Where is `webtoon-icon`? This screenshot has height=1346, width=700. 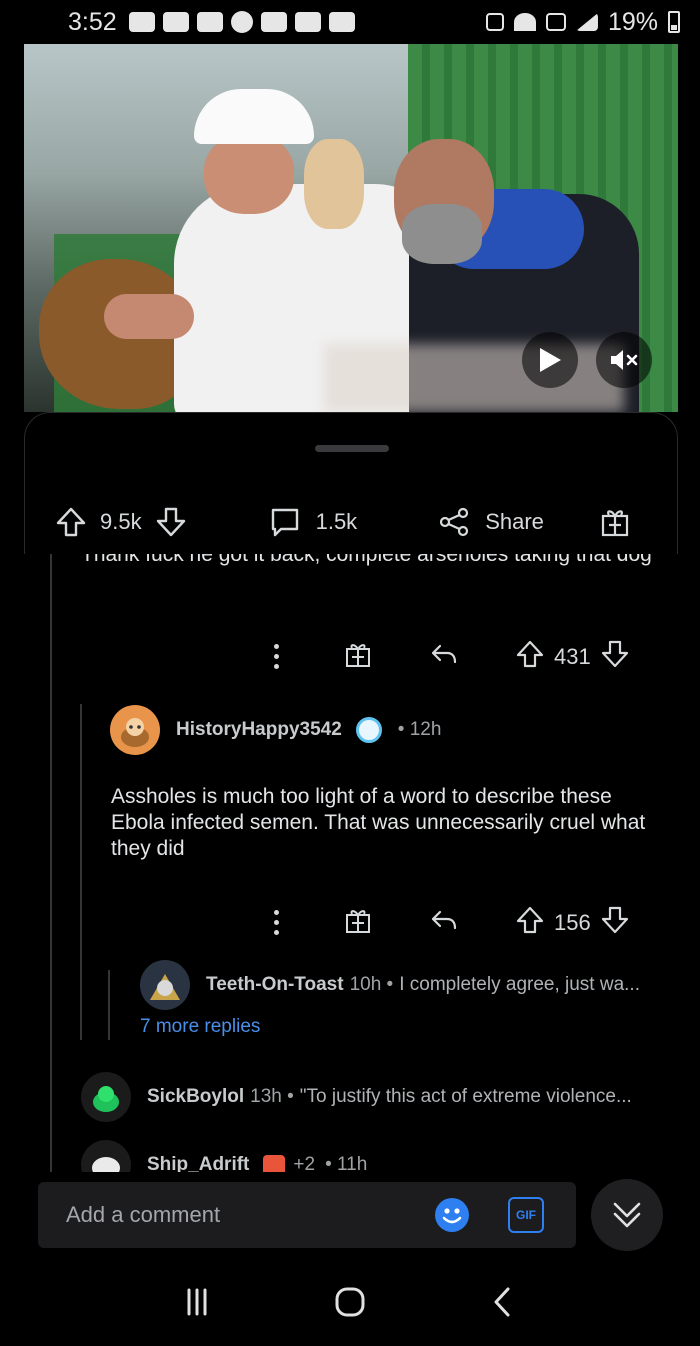
webtoon-icon is located at coordinates (175, 22).